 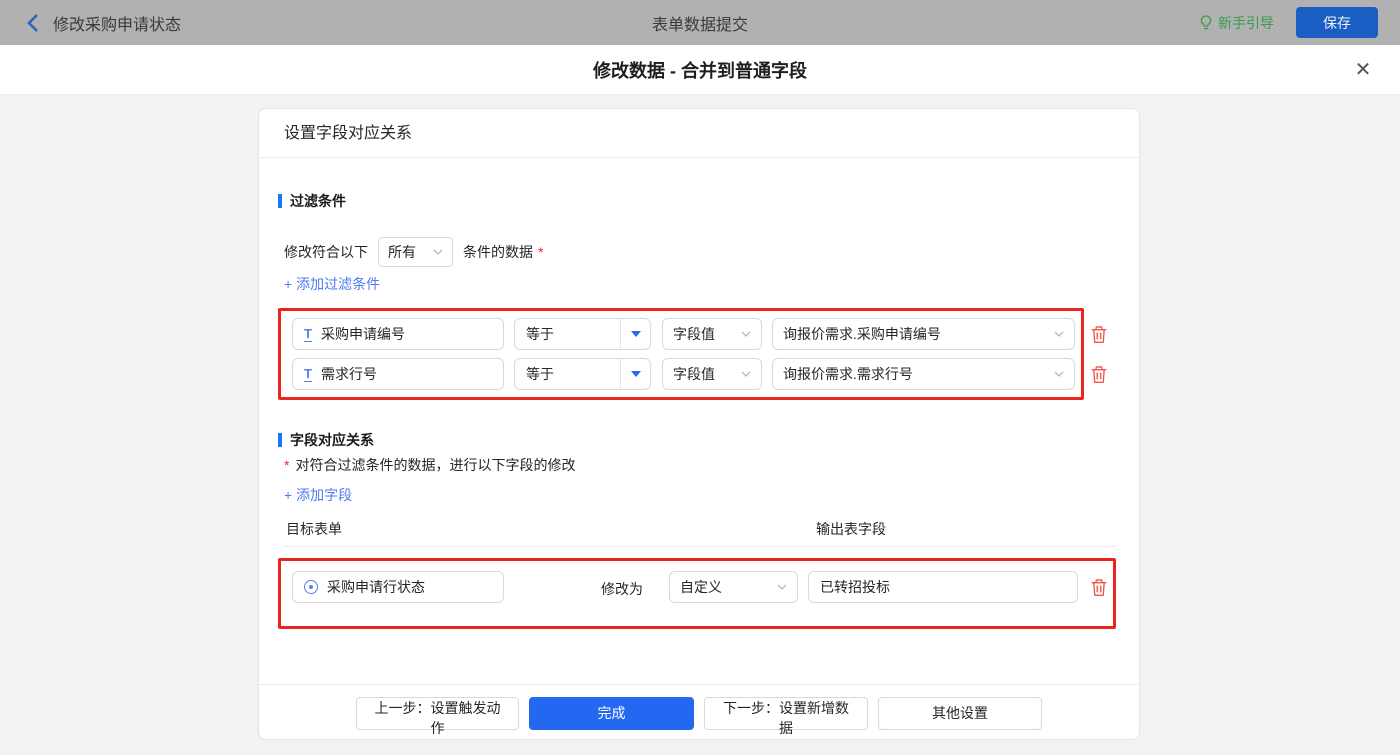 I want to click on mapping-field-box: 采购申请行状态, so click(x=398, y=587).